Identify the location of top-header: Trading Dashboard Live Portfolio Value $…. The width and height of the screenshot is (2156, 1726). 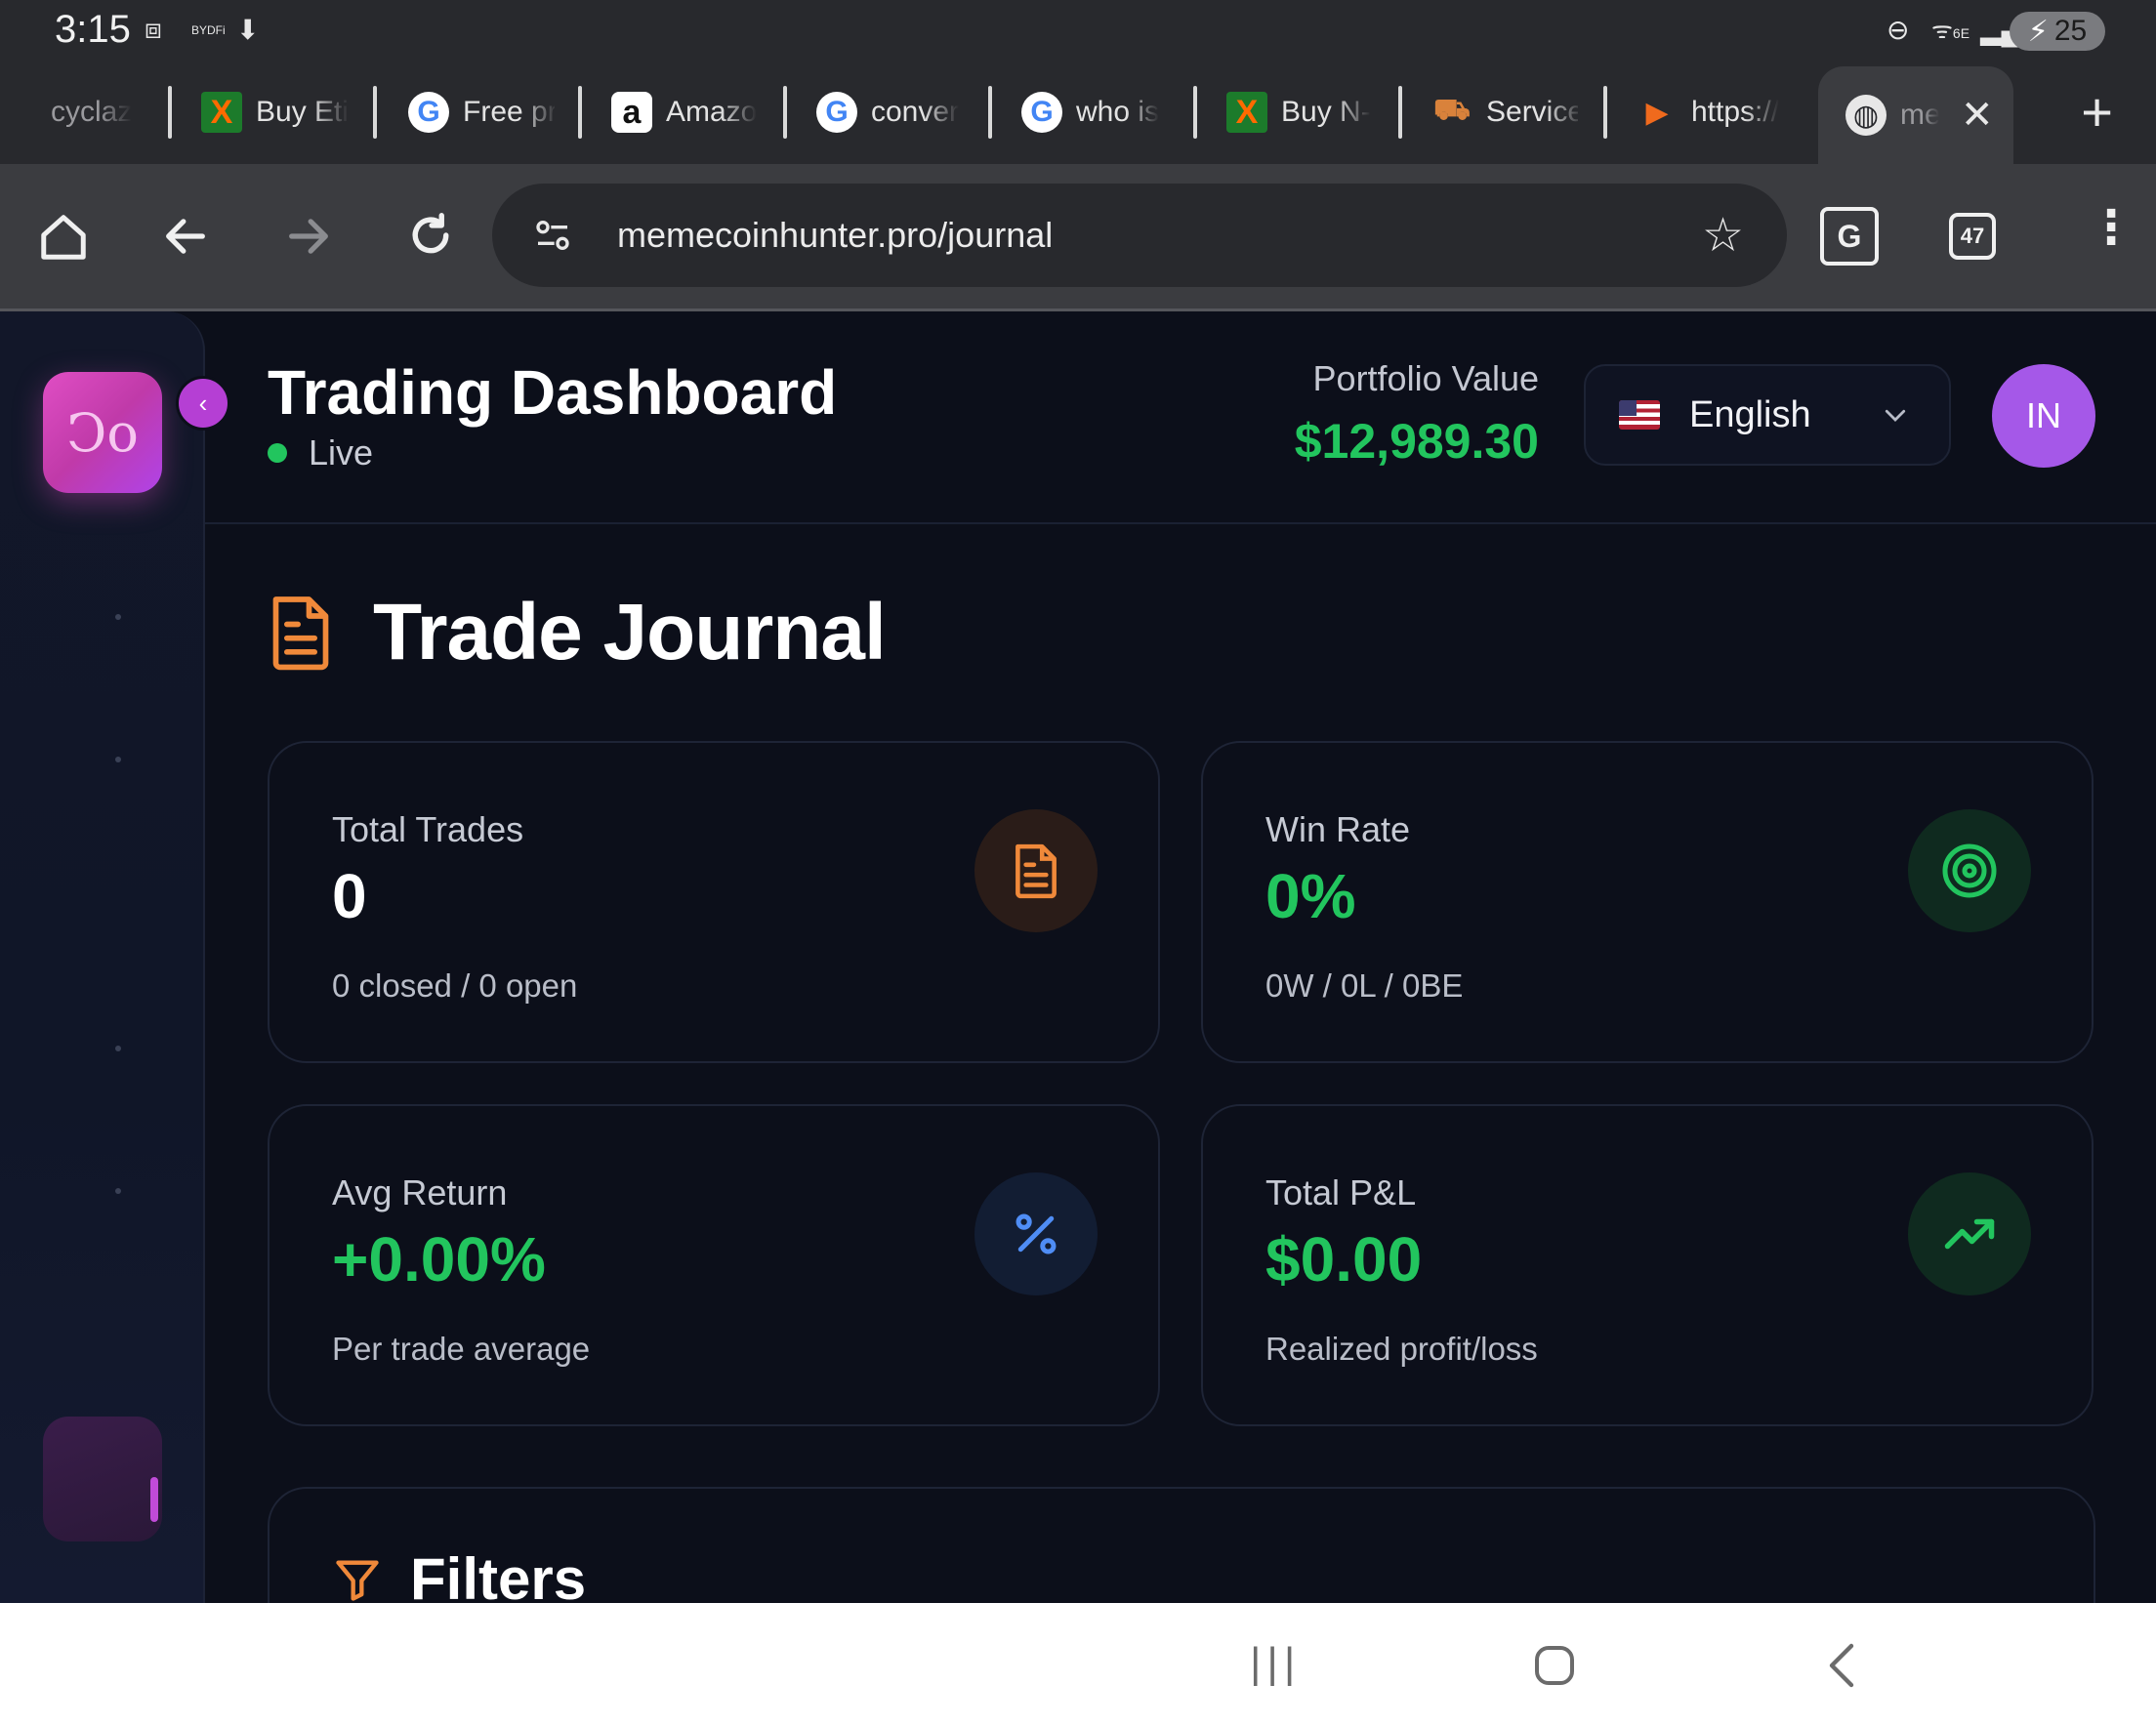
(1181, 417).